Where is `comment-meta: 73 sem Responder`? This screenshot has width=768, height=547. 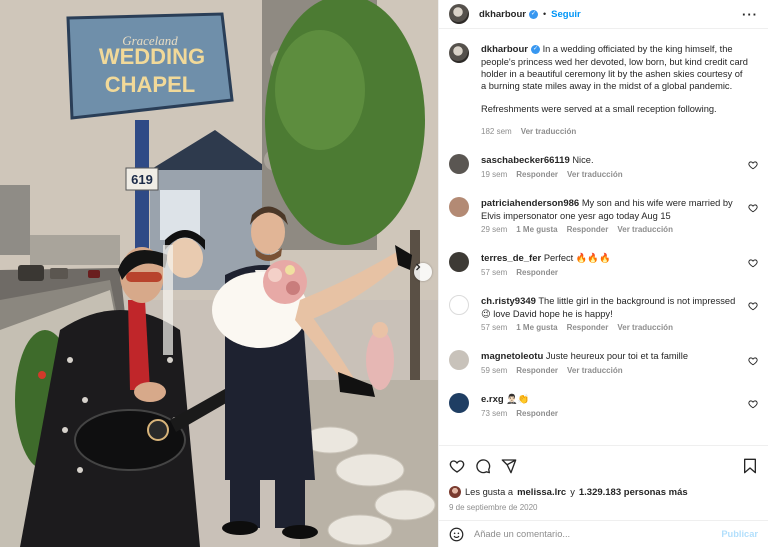 comment-meta: 73 sem Responder is located at coordinates (613, 414).